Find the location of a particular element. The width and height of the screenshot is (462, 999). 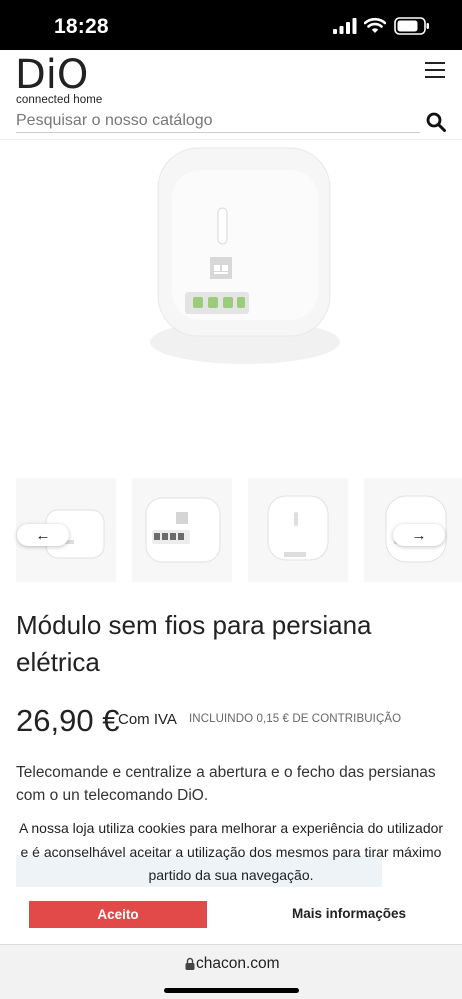

contribution-label: INCLUINDO 0,15 € DE CONTRIBUIÇÃO is located at coordinates (295, 719).